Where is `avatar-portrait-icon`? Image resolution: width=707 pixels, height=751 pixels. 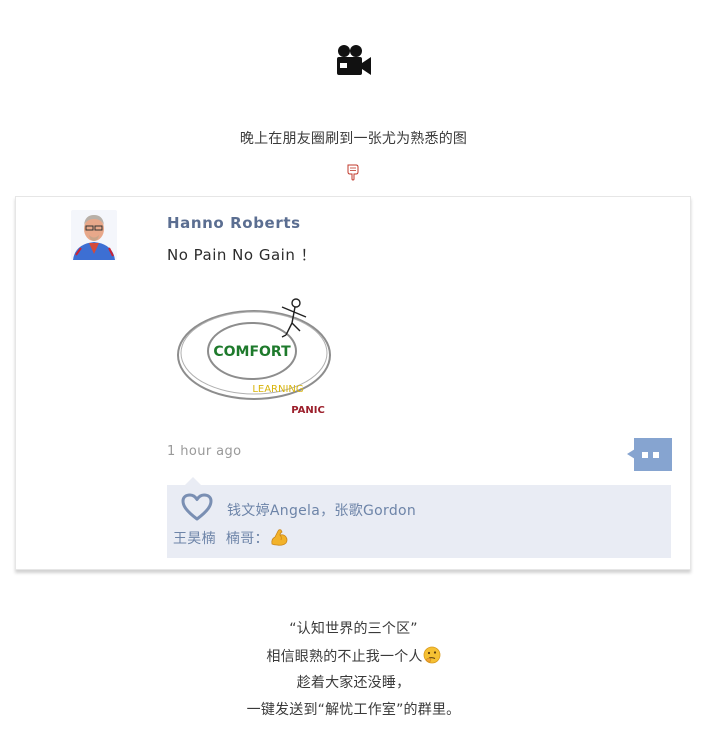
avatar-portrait-icon is located at coordinates (94, 235).